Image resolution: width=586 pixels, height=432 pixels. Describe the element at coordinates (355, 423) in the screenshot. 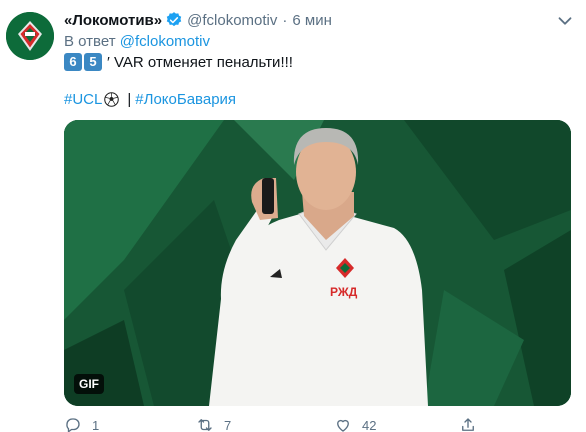

I see `like-button: 42` at that location.